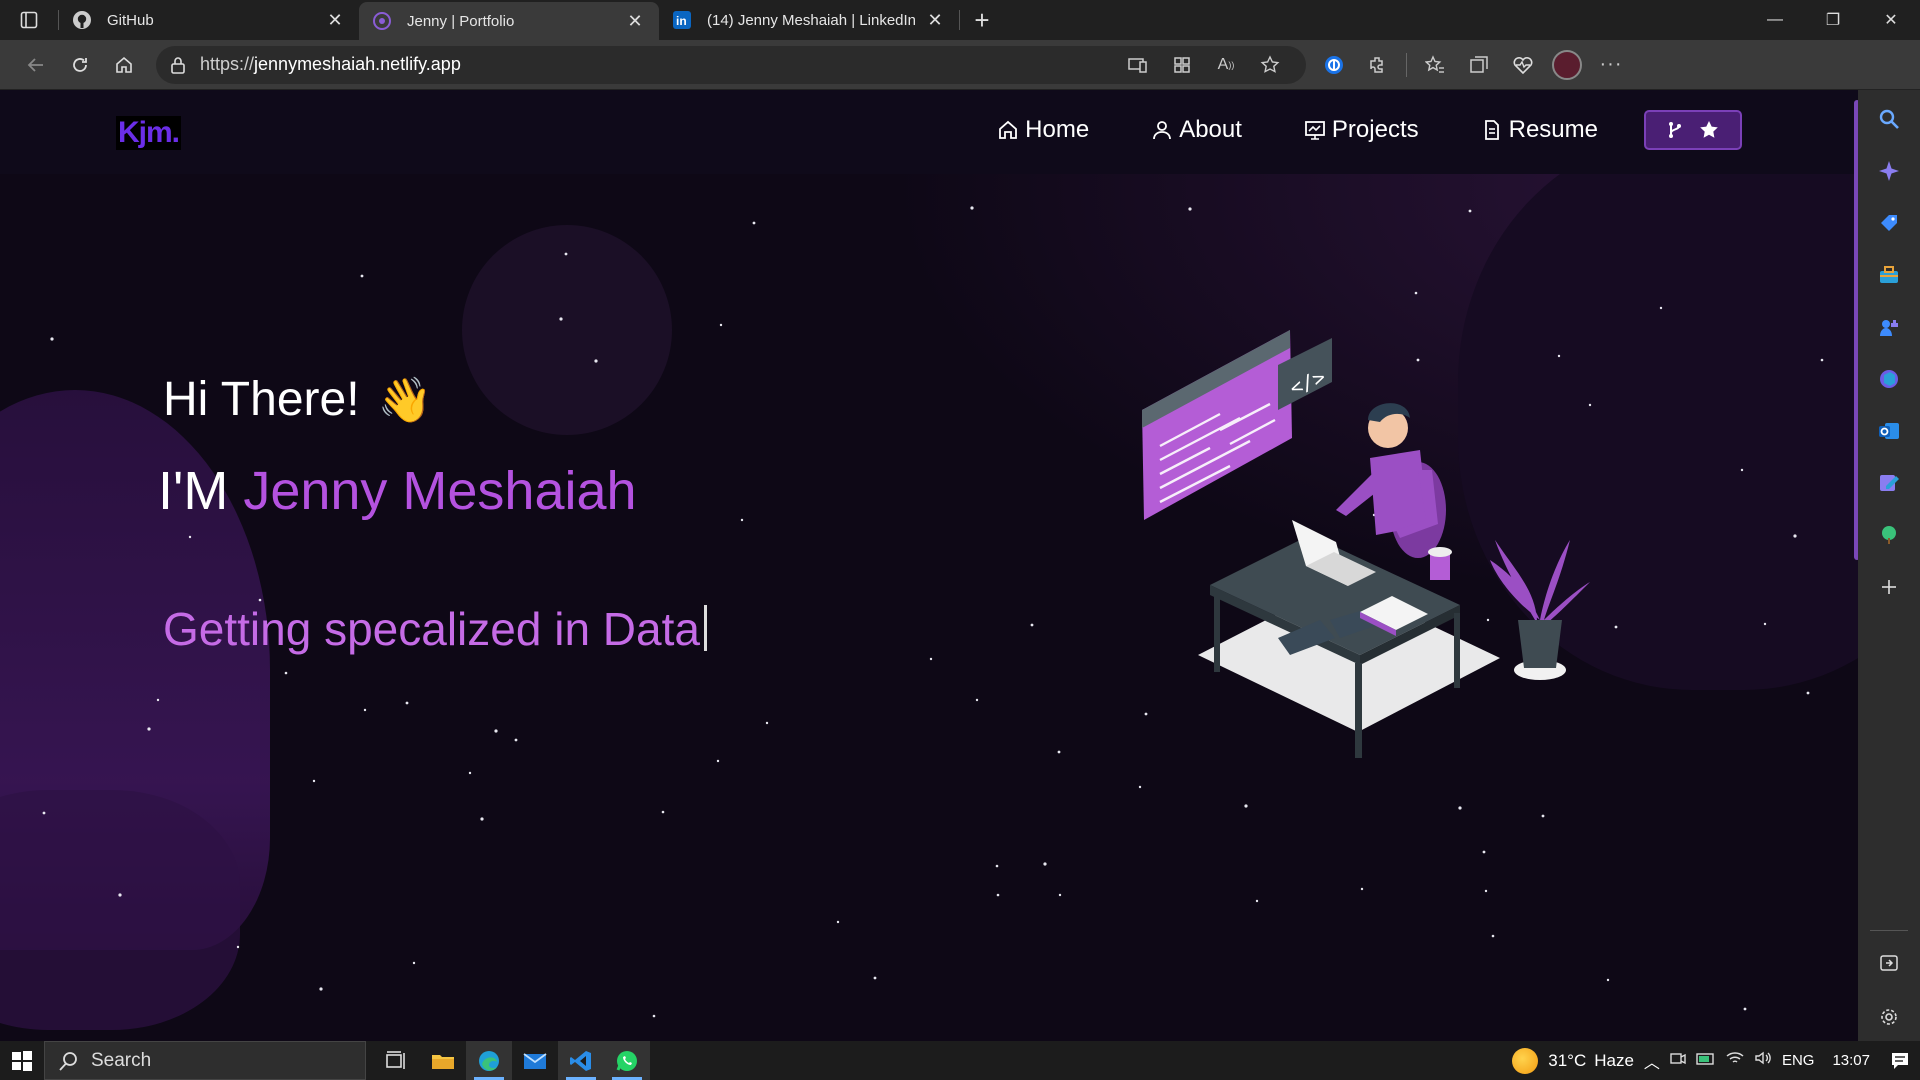 The image size is (1920, 1080). Describe the element at coordinates (982, 20) in the screenshot. I see `new-tab-button: +` at that location.